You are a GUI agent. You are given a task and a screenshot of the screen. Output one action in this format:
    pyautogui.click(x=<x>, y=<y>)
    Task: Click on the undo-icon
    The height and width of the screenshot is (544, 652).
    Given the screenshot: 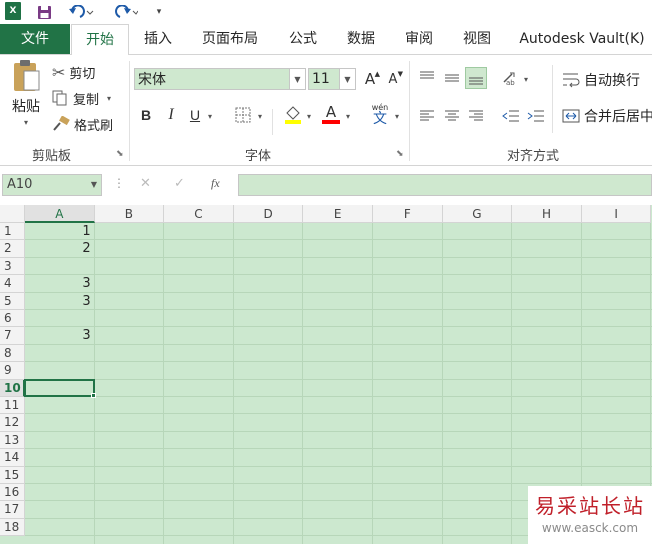 What is the action you would take?
    pyautogui.click(x=81, y=12)
    